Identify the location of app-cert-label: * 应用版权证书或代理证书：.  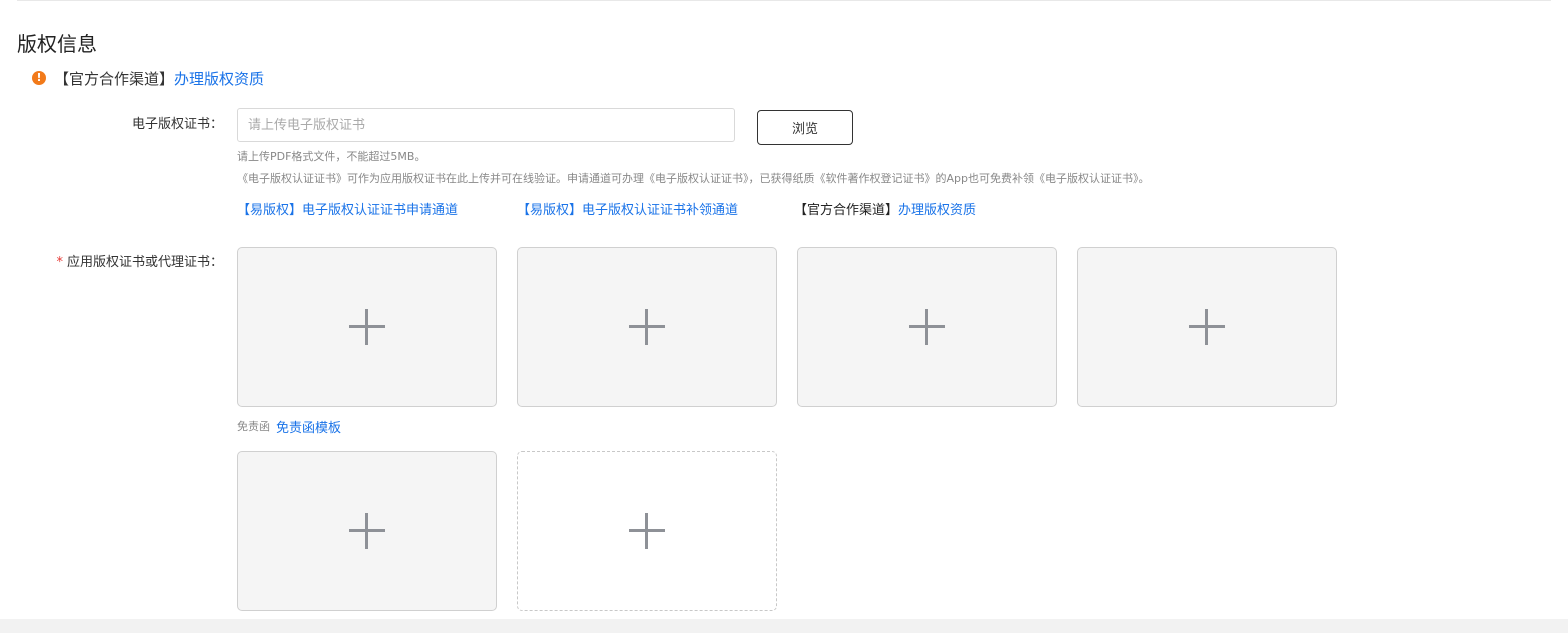
(120, 263).